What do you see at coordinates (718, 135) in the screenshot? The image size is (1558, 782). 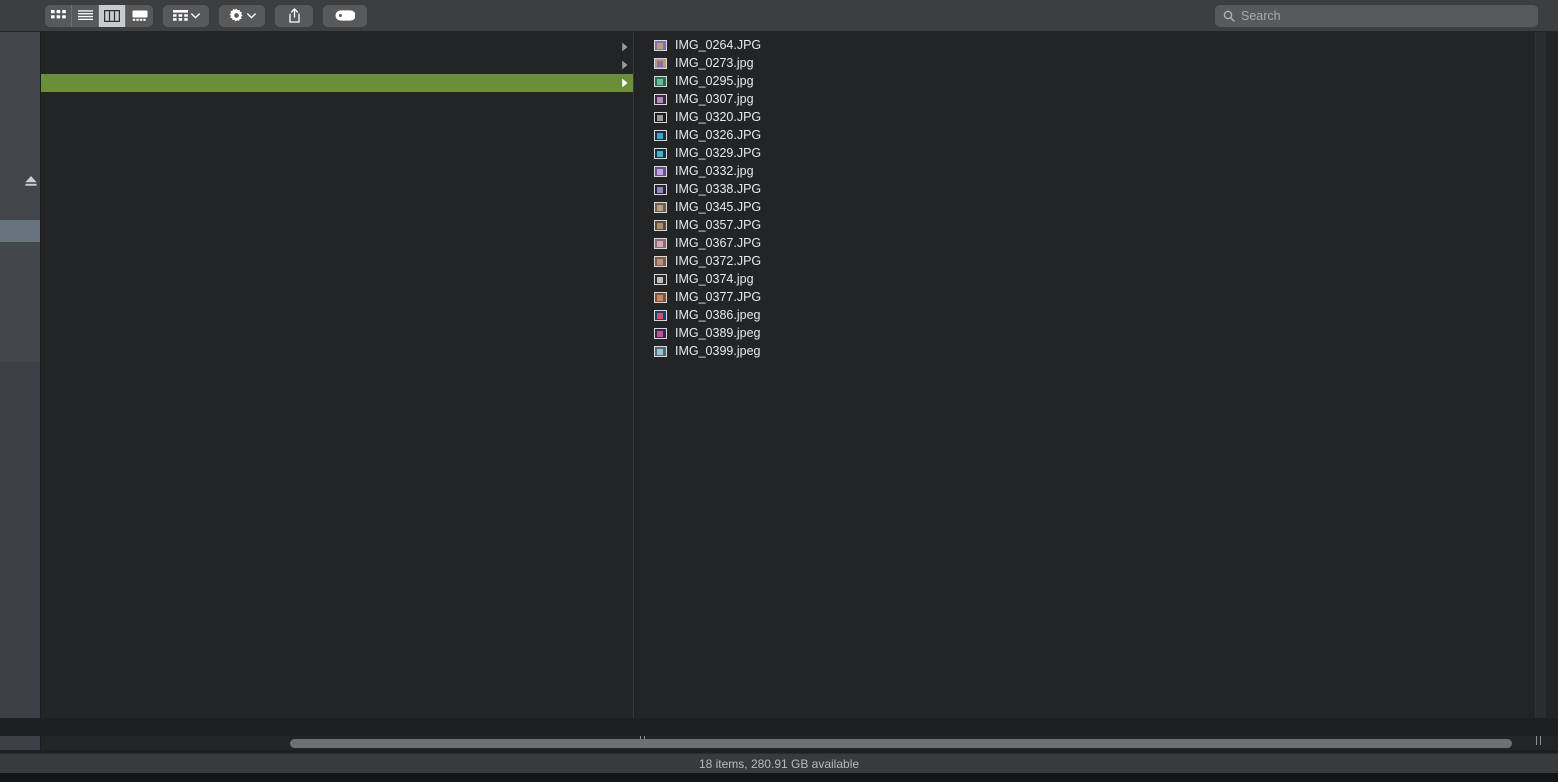 I see `file-name-label: IMG_0326.JPG` at bounding box center [718, 135].